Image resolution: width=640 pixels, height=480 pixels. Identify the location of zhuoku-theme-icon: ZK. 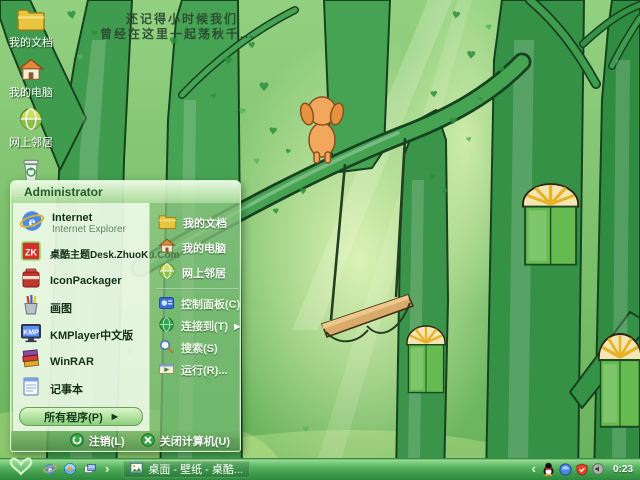
(31, 253).